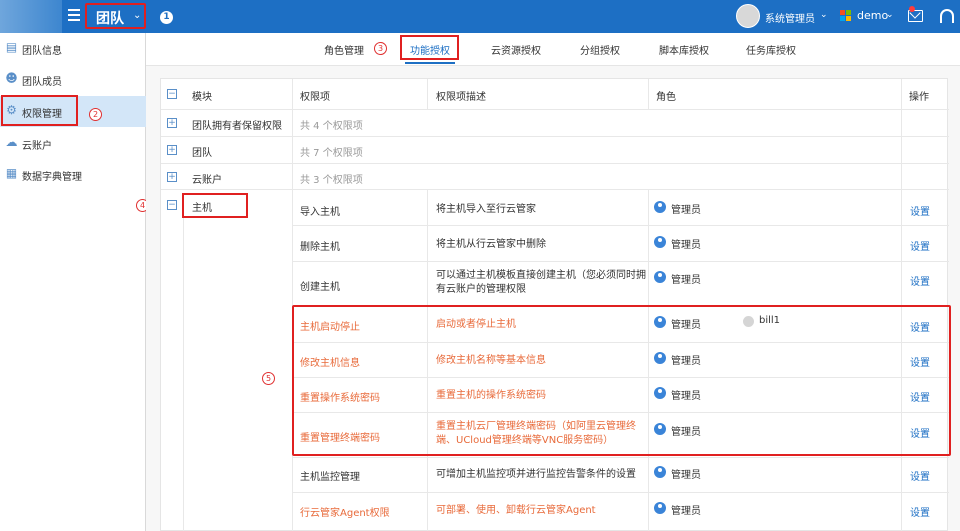 Image resolution: width=960 pixels, height=531 pixels. I want to click on permission-item: 导入主机, so click(320, 212).